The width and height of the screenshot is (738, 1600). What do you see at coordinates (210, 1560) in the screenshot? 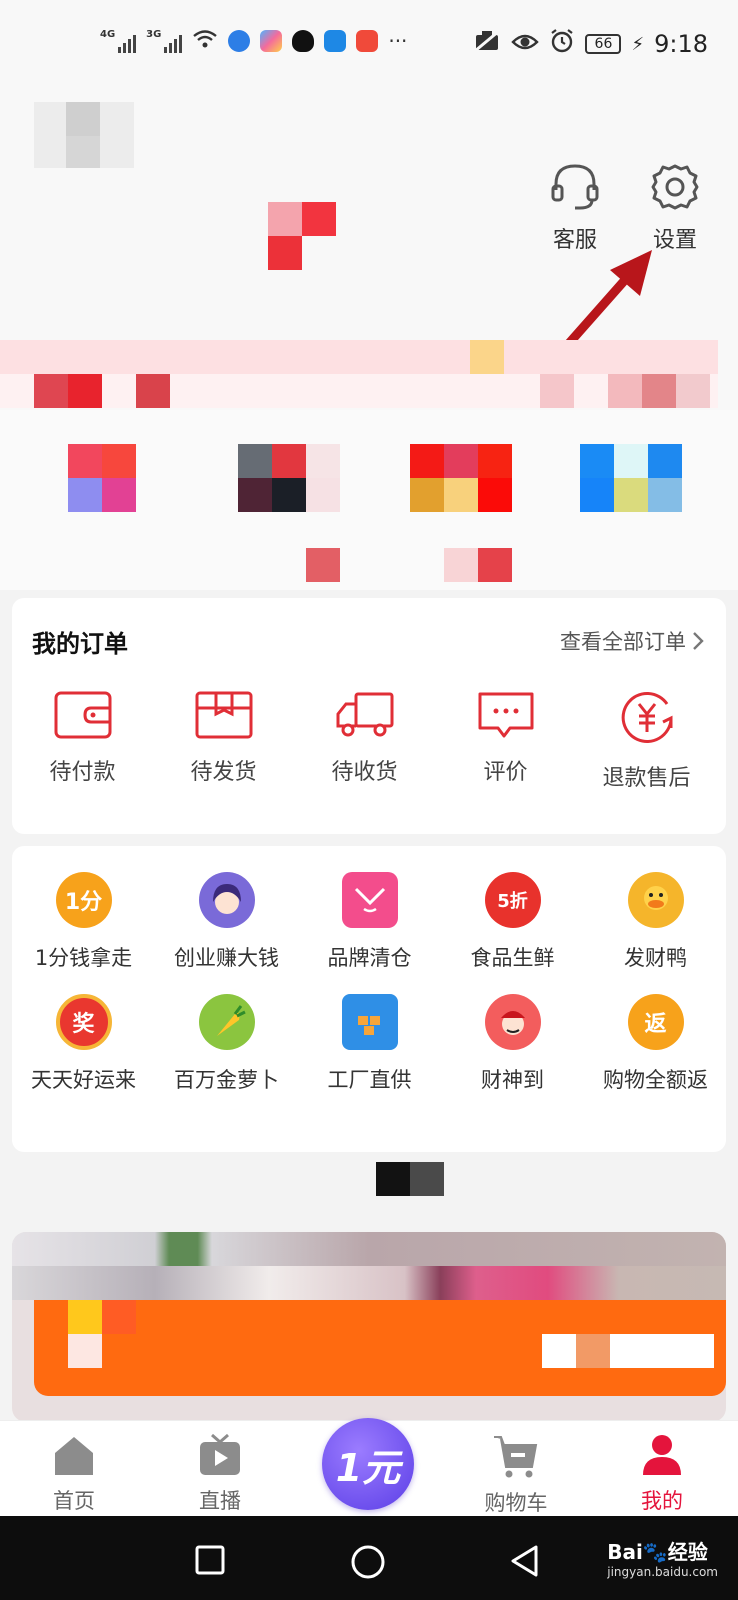
I see `recent-apps-icon` at bounding box center [210, 1560].